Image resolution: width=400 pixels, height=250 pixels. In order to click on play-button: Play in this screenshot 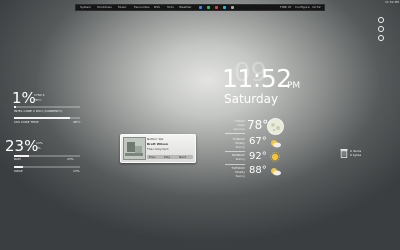, I will do `click(167, 157)`.